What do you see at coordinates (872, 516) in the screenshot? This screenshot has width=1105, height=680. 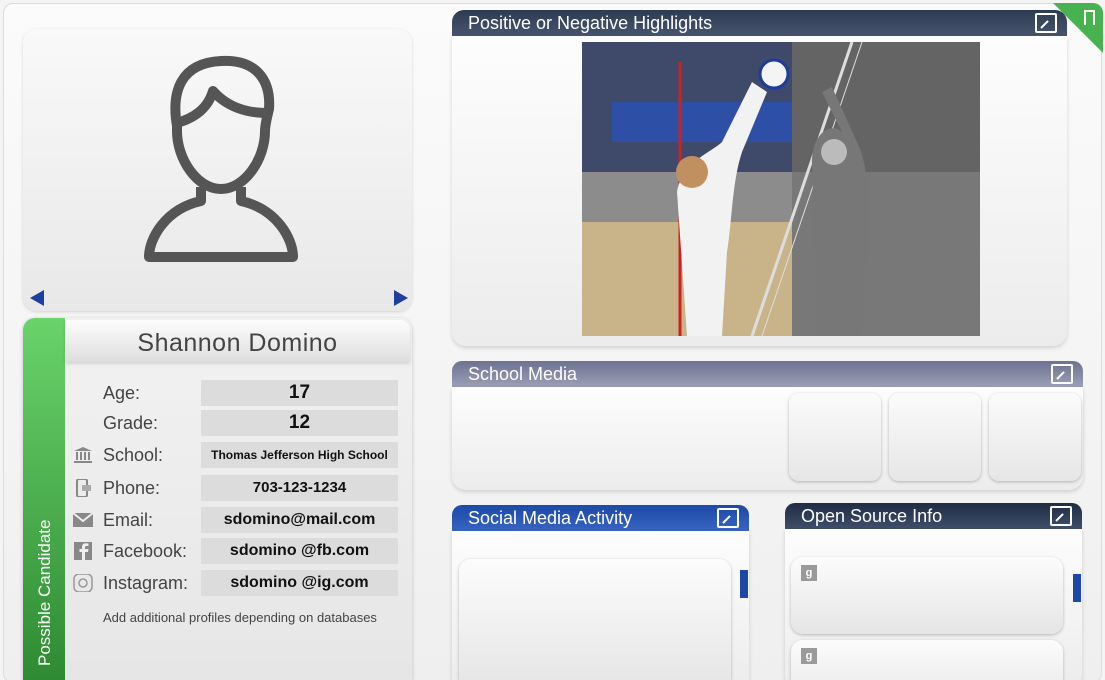 I see `open-source-title: Open Source Info` at bounding box center [872, 516].